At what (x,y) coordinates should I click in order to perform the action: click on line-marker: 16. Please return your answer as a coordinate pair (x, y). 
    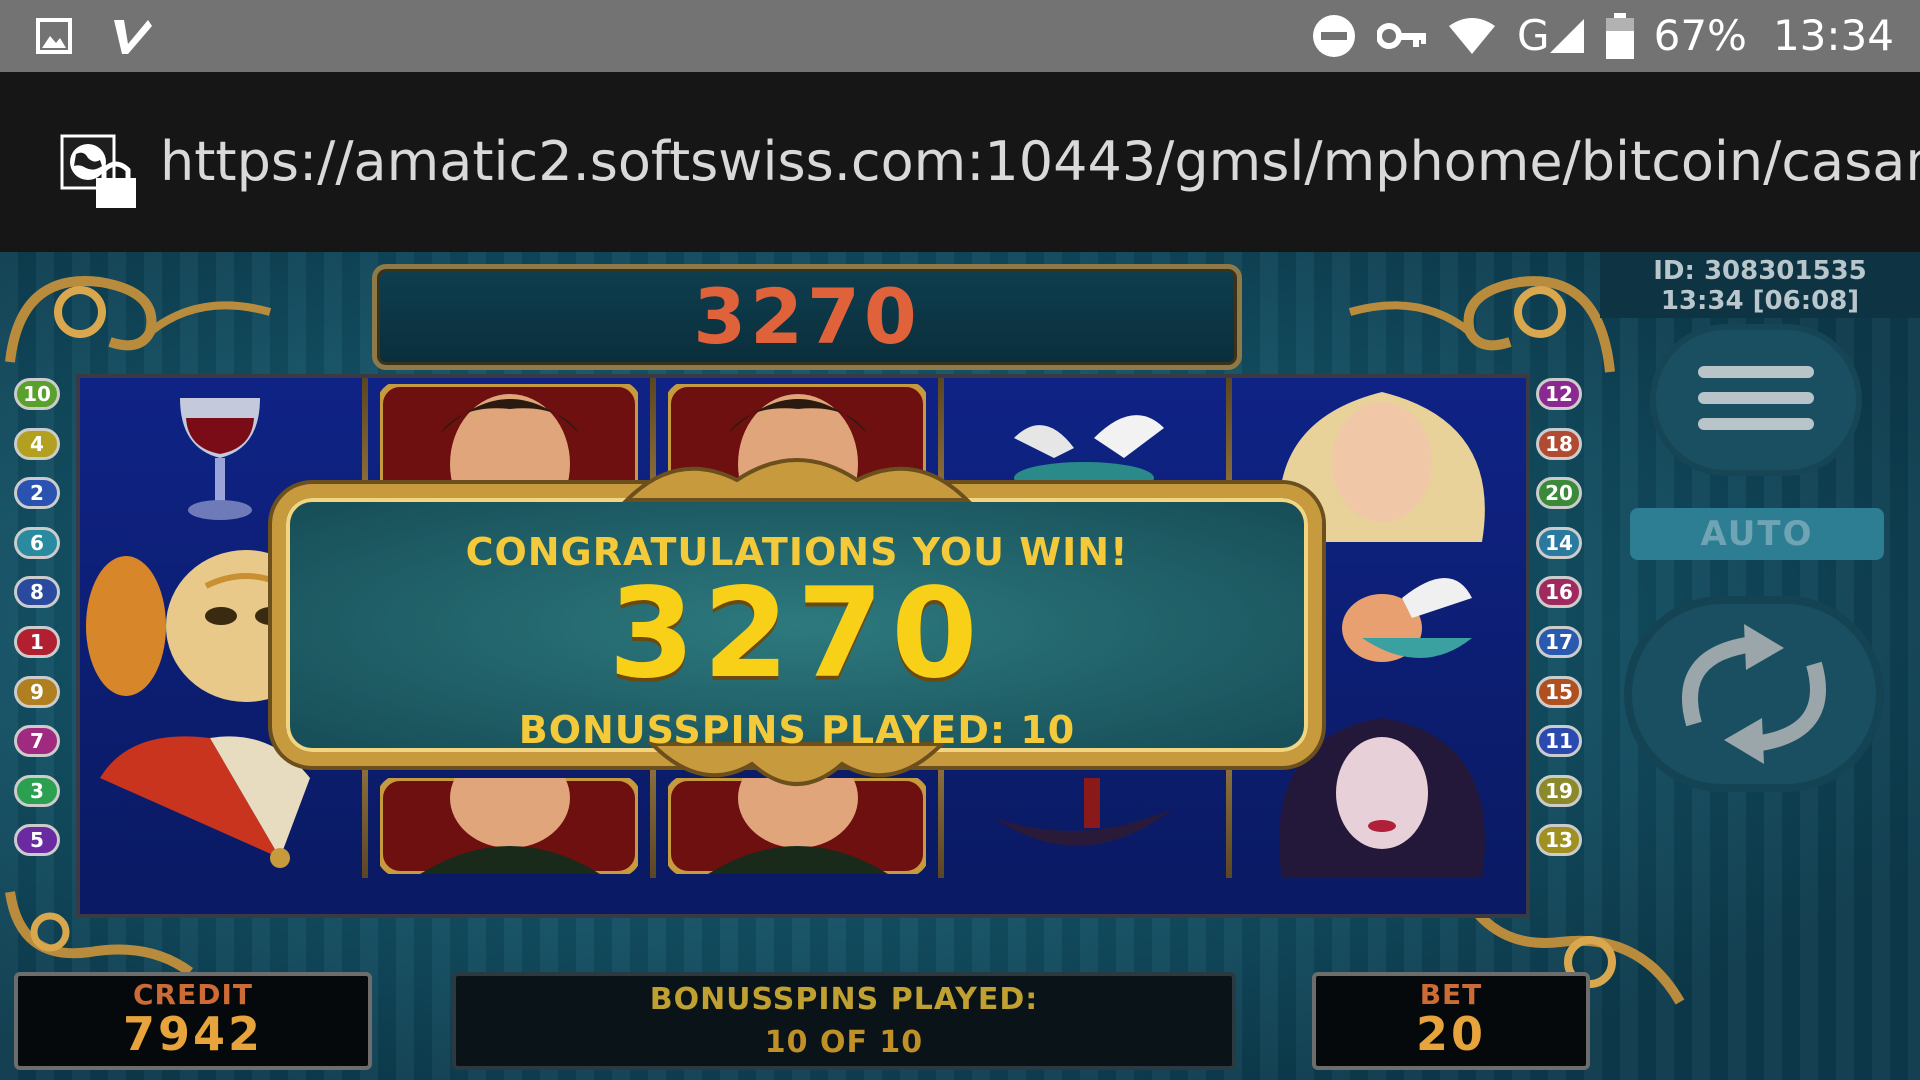
    Looking at the image, I should click on (1559, 592).